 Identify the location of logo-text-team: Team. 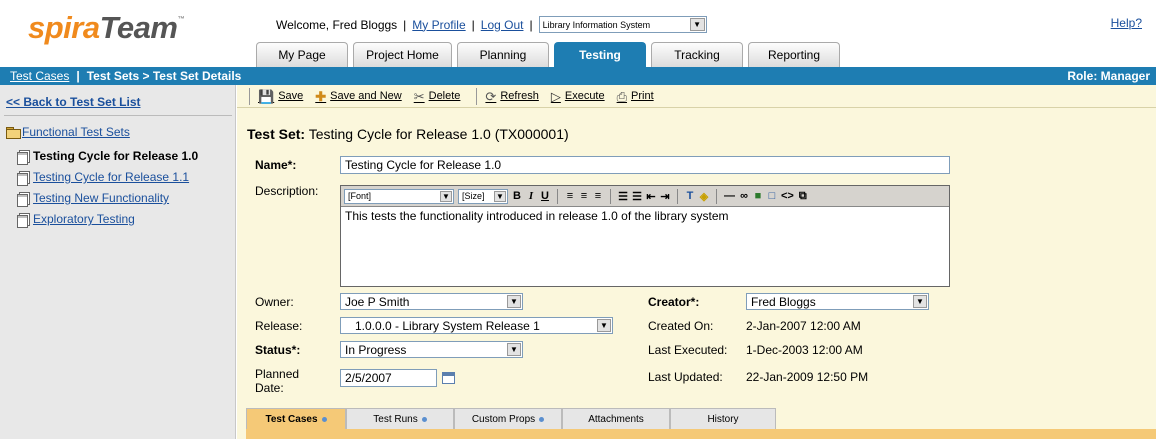
(138, 27).